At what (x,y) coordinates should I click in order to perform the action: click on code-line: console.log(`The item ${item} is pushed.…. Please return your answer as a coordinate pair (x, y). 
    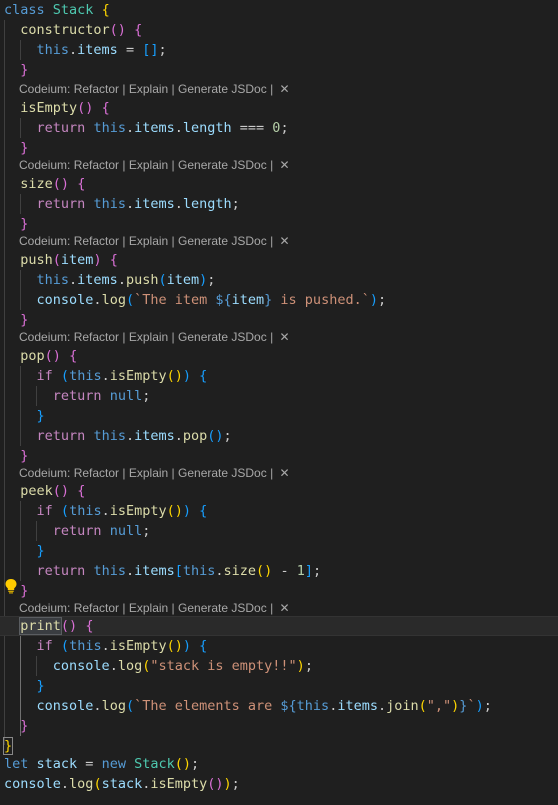
    Looking at the image, I should click on (279, 300).